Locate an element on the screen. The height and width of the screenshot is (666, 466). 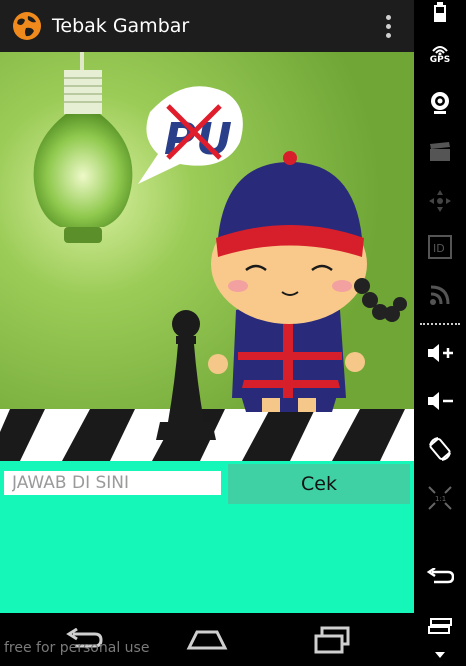
emulator-sidebar: GPS ID 1:1 is located at coordinates (440, 333).